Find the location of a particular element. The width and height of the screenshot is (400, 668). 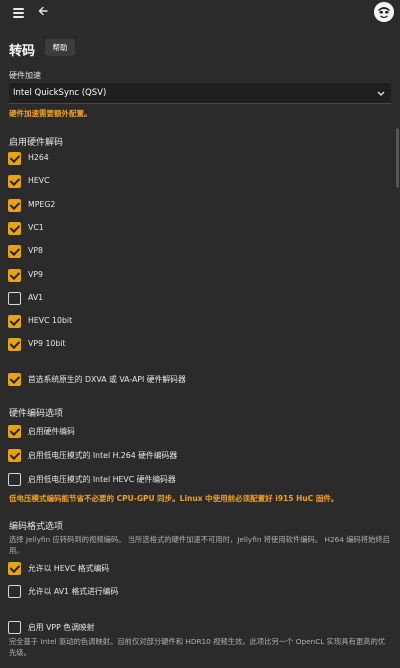

encoding-section-title: 硬件编码选项 is located at coordinates (36, 414).